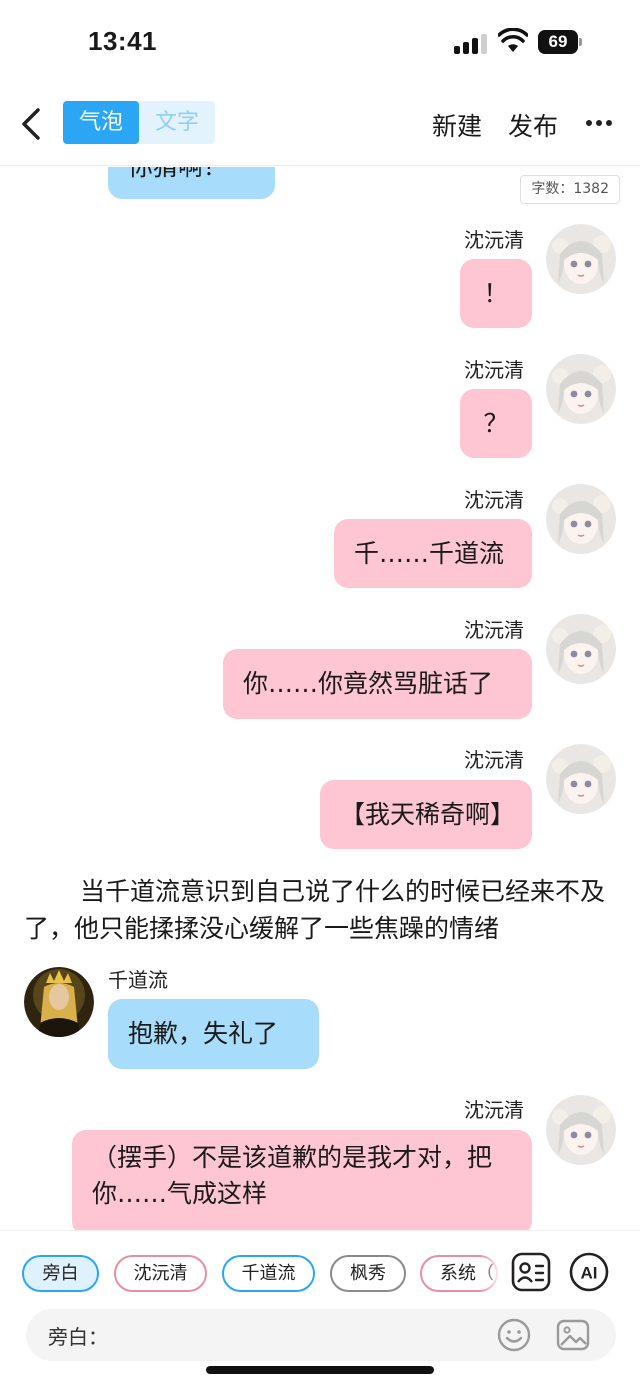  Describe the element at coordinates (368, 1273) in the screenshot. I see `role-chip-feng-xiu: 枫秀` at that location.